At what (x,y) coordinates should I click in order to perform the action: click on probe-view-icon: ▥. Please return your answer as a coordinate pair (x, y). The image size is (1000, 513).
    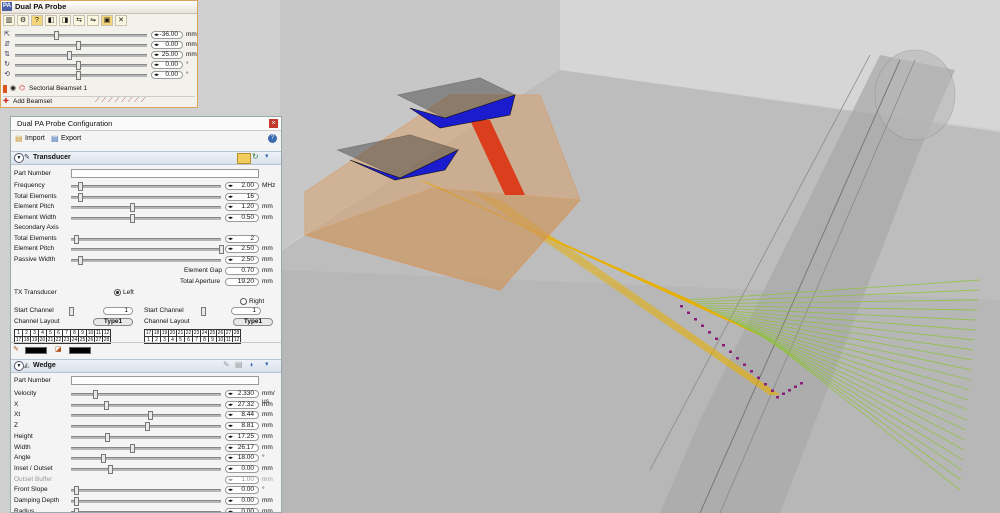
    Looking at the image, I should click on (9, 20).